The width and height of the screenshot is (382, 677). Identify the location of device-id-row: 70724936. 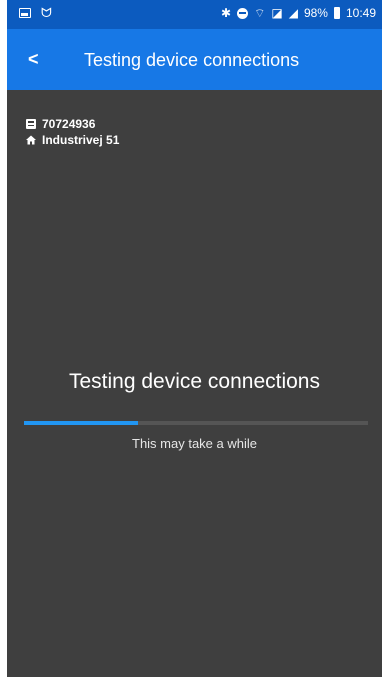
(72, 123).